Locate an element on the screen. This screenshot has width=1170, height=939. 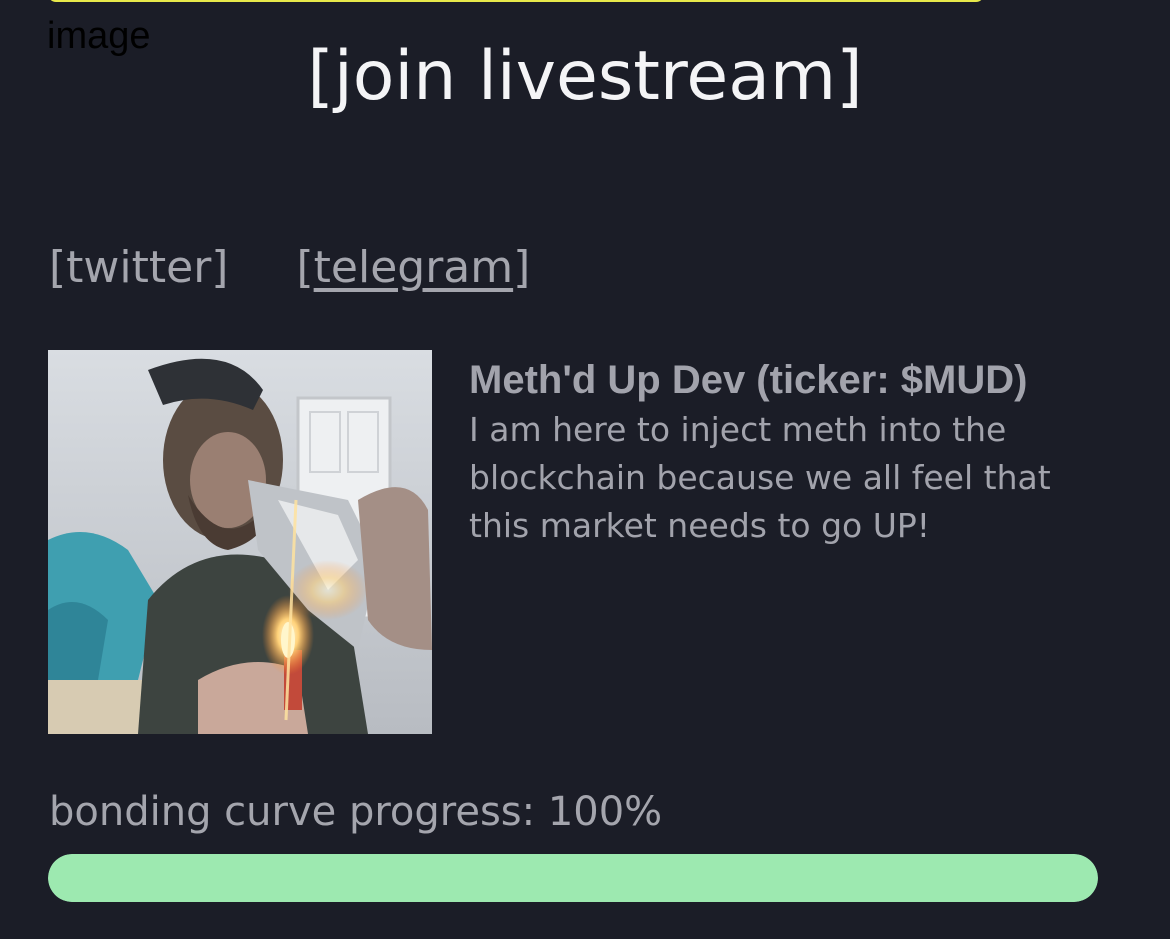
top-outline-bar is located at coordinates (516, 1).